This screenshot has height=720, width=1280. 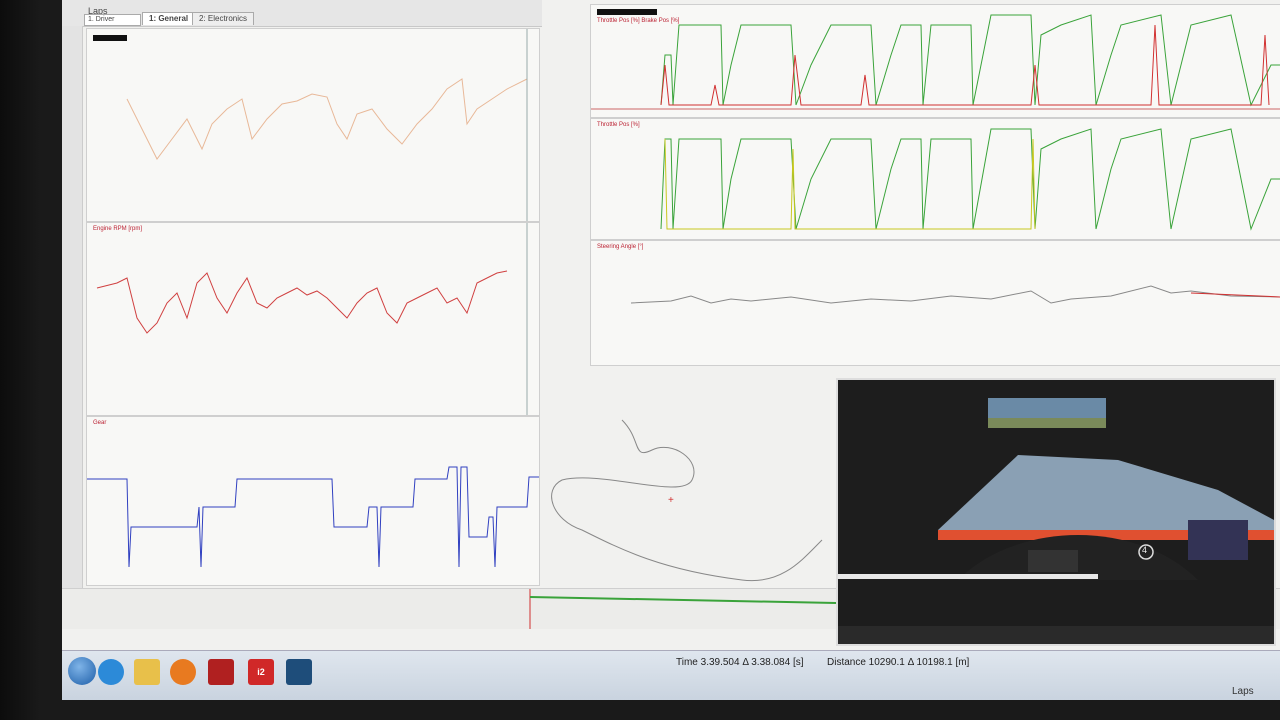 I want to click on gear-graph-panel: Gear, so click(x=313, y=501).